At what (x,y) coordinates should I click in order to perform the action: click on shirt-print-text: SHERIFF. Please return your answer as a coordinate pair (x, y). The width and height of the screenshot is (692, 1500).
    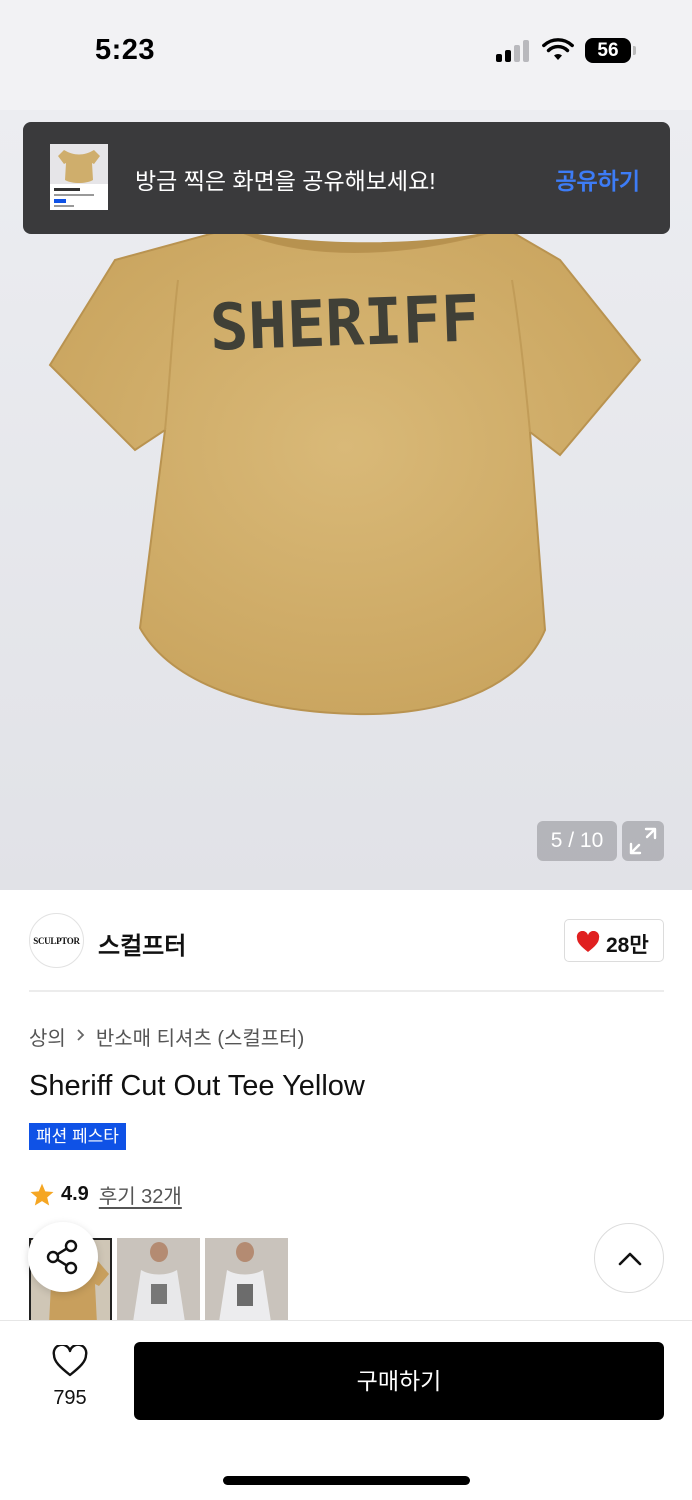
    Looking at the image, I should click on (345, 323).